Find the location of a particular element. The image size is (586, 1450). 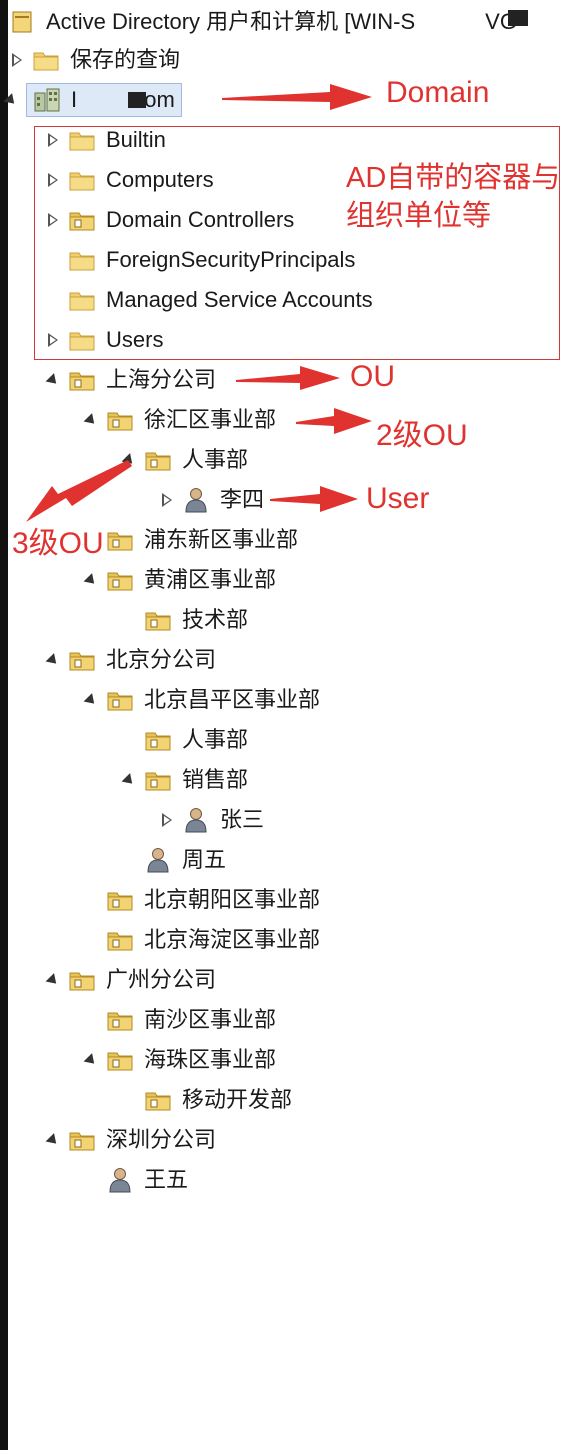

annotation-user: User is located at coordinates (398, 498).